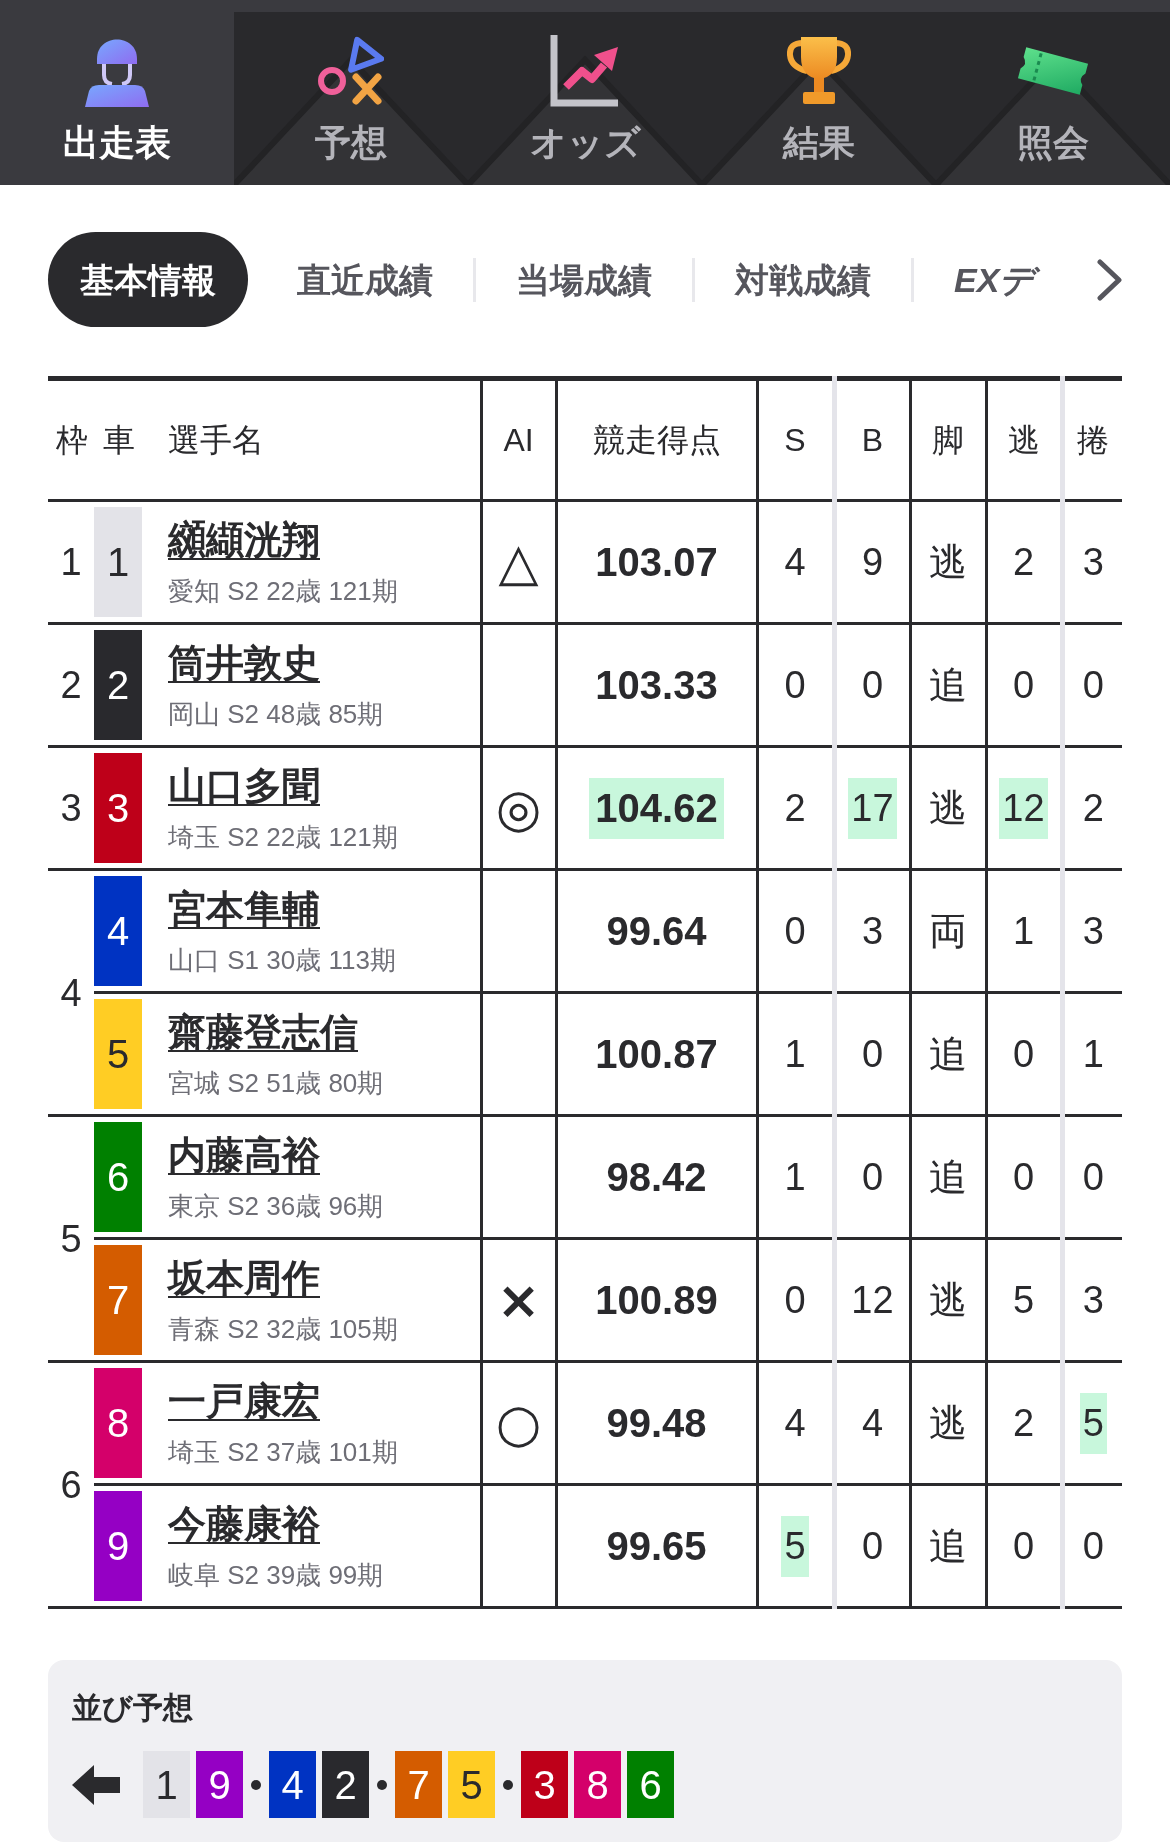  Describe the element at coordinates (656, 1423) in the screenshot. I see `race-score: 99.48` at that location.